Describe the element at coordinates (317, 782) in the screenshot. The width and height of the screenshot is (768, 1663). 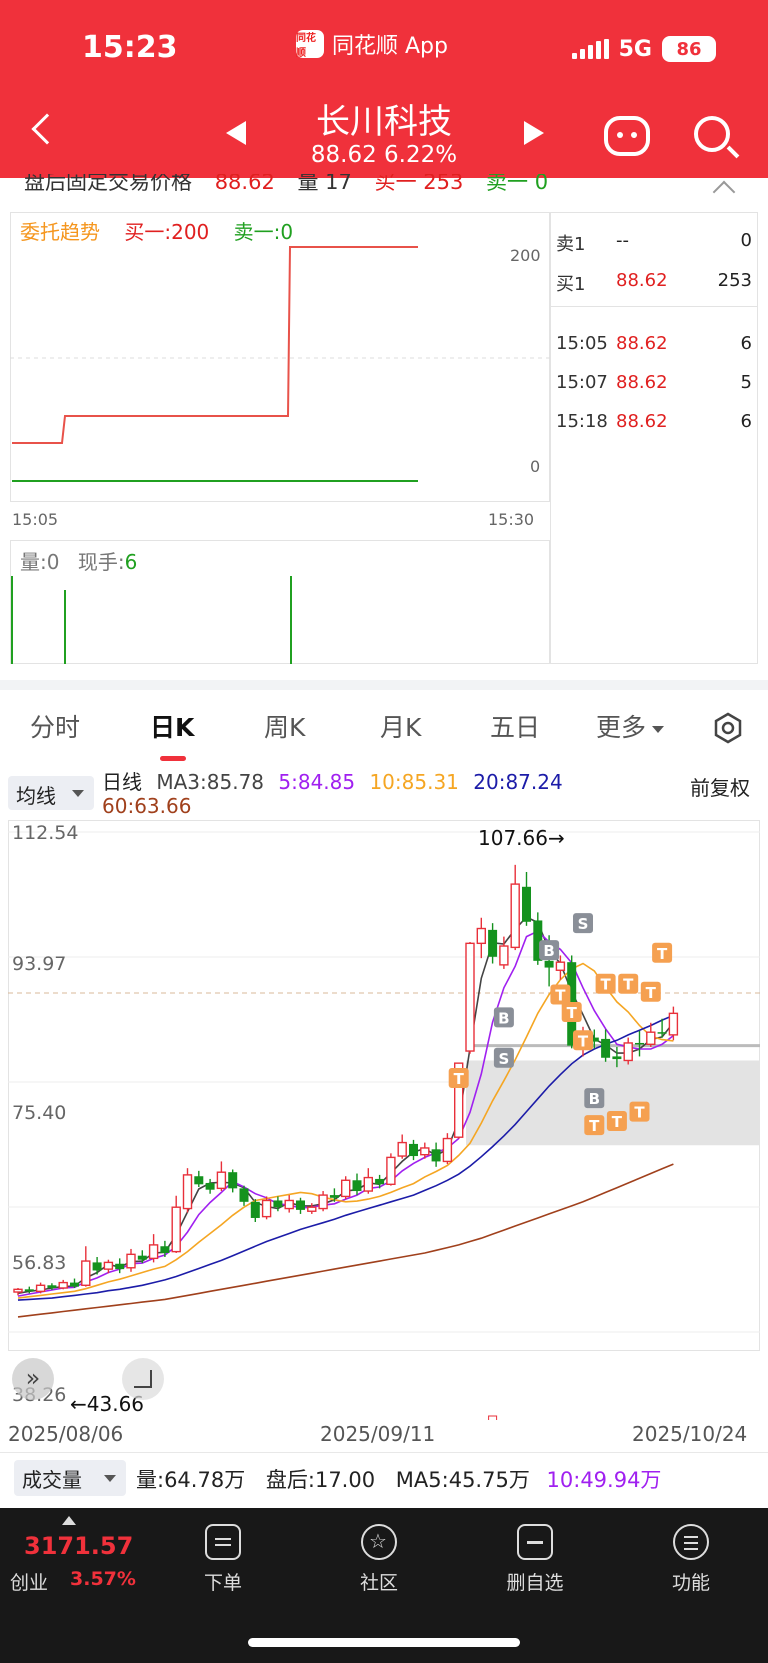
I see `ma5-value: 5:84.85` at that location.